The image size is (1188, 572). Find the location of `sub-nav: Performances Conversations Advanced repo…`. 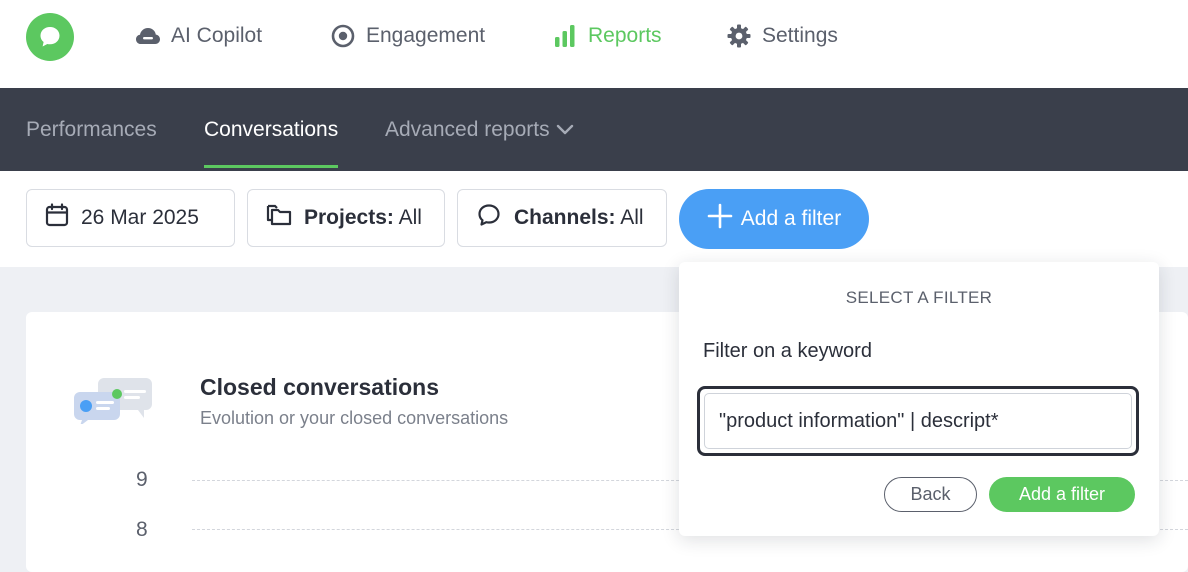

sub-nav: Performances Conversations Advanced repo… is located at coordinates (594, 129).